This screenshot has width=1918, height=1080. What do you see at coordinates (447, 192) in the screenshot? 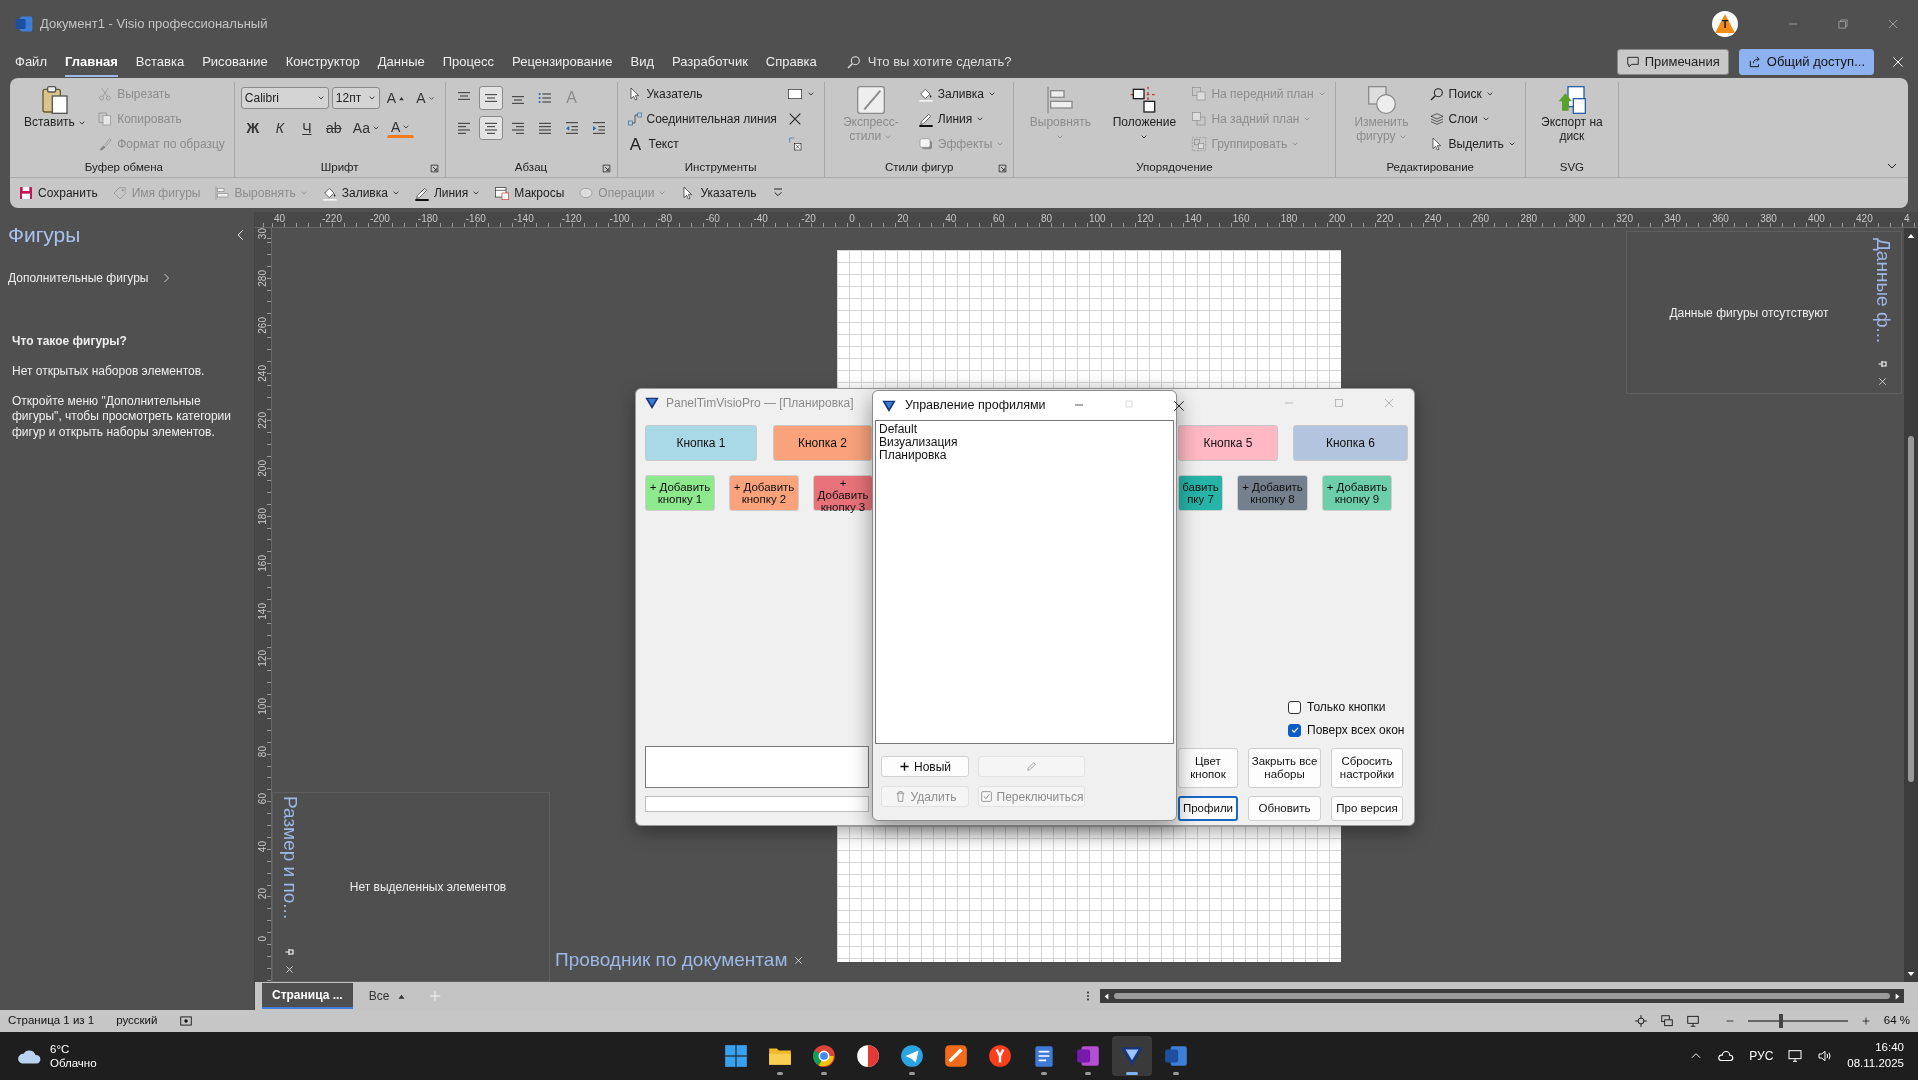
I see `toolbar-button: Линия` at bounding box center [447, 192].